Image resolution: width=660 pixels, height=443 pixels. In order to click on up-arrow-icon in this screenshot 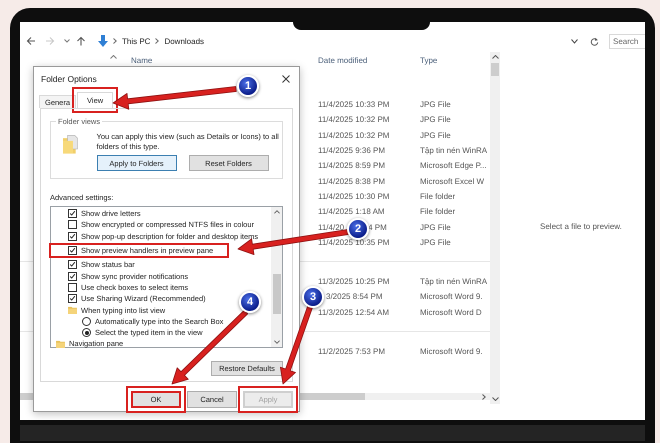, I will do `click(81, 41)`.